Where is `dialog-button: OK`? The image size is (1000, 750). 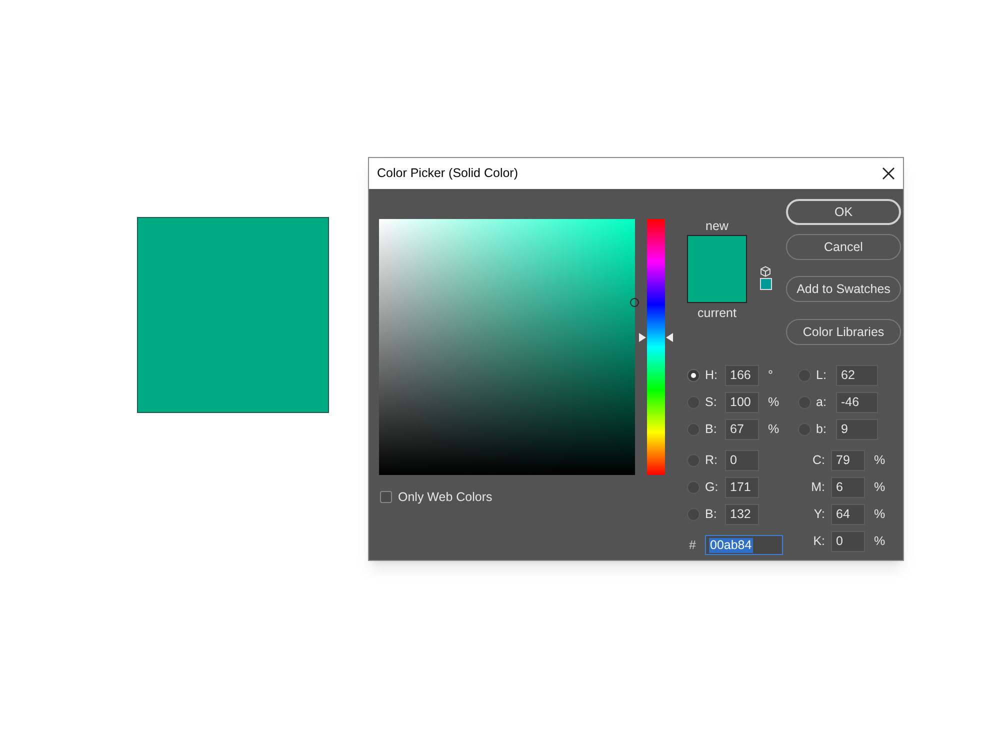
dialog-button: OK is located at coordinates (843, 212).